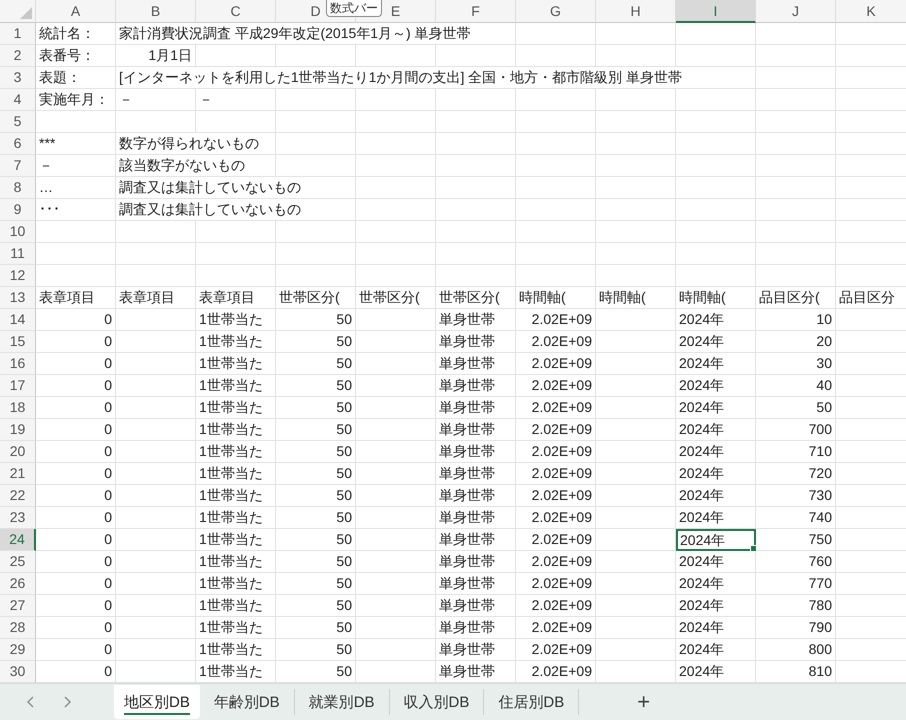 This screenshot has width=906, height=720. Describe the element at coordinates (18, 144) in the screenshot. I see `row-number: 6` at that location.